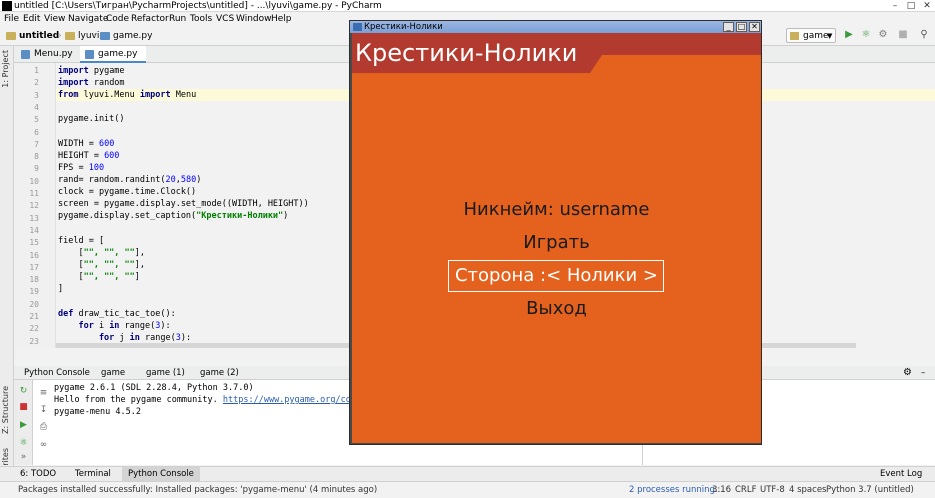  I want to click on rerun-icon: ↻, so click(23, 391).